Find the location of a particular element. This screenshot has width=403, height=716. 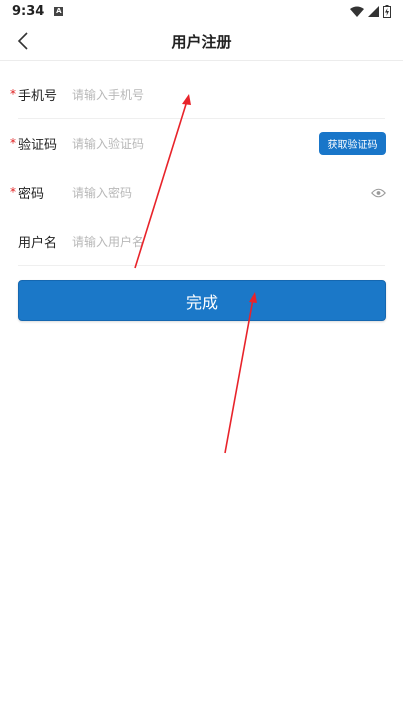

app-header: 用户注册 is located at coordinates (201, 41).